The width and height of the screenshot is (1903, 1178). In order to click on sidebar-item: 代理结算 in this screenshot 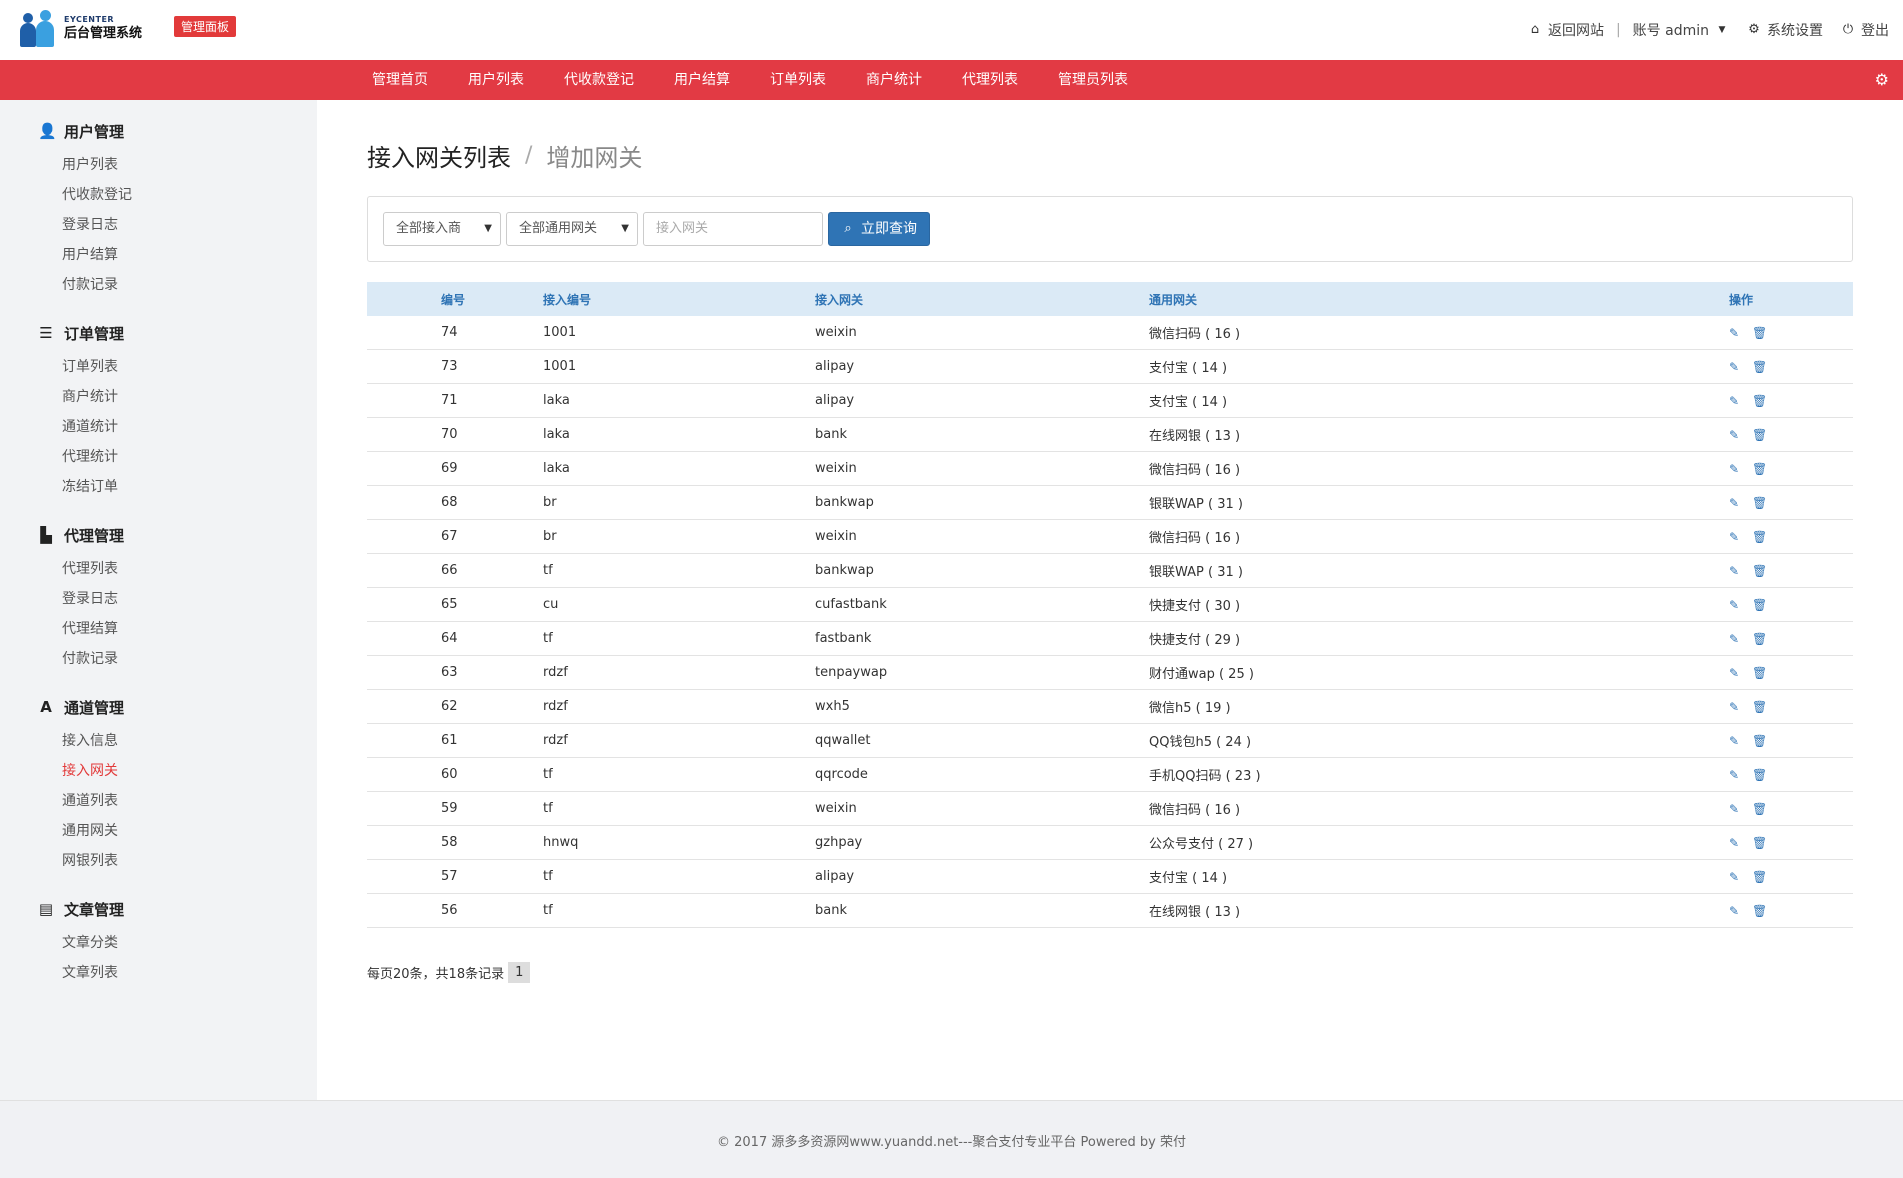, I will do `click(81, 629)`.